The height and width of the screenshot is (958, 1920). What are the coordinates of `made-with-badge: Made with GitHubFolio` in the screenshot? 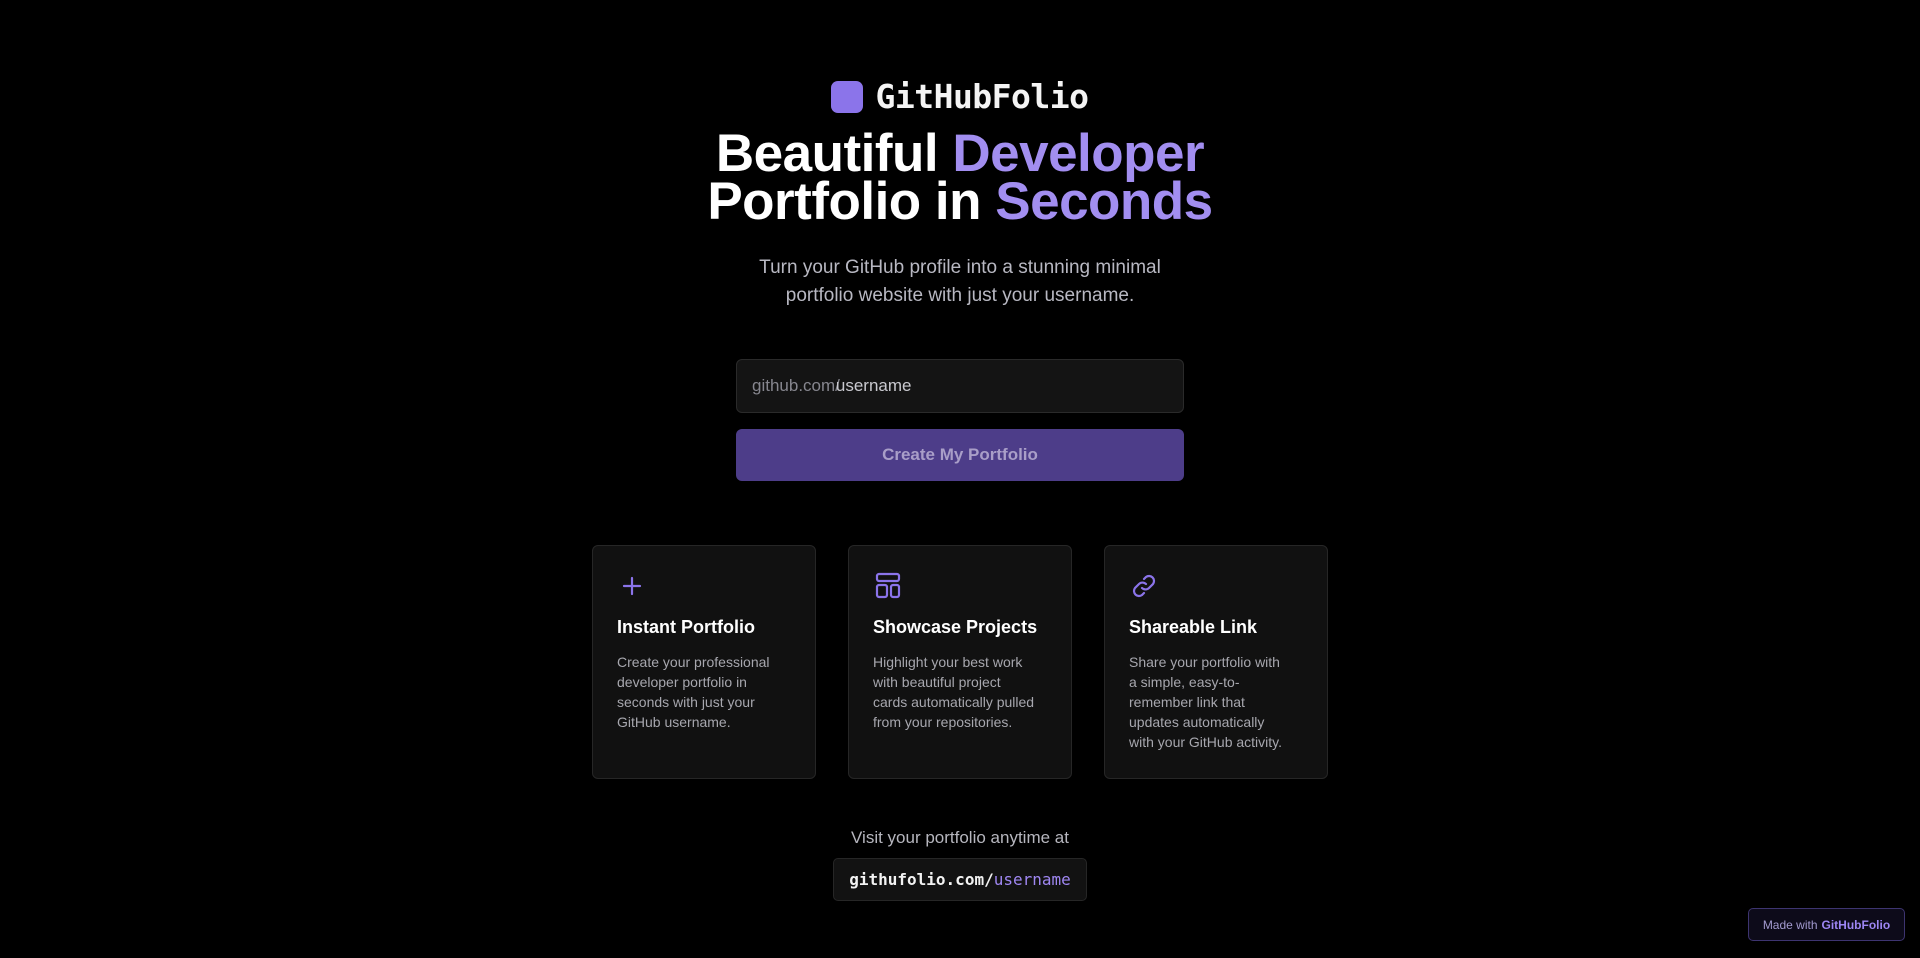 It's located at (1826, 924).